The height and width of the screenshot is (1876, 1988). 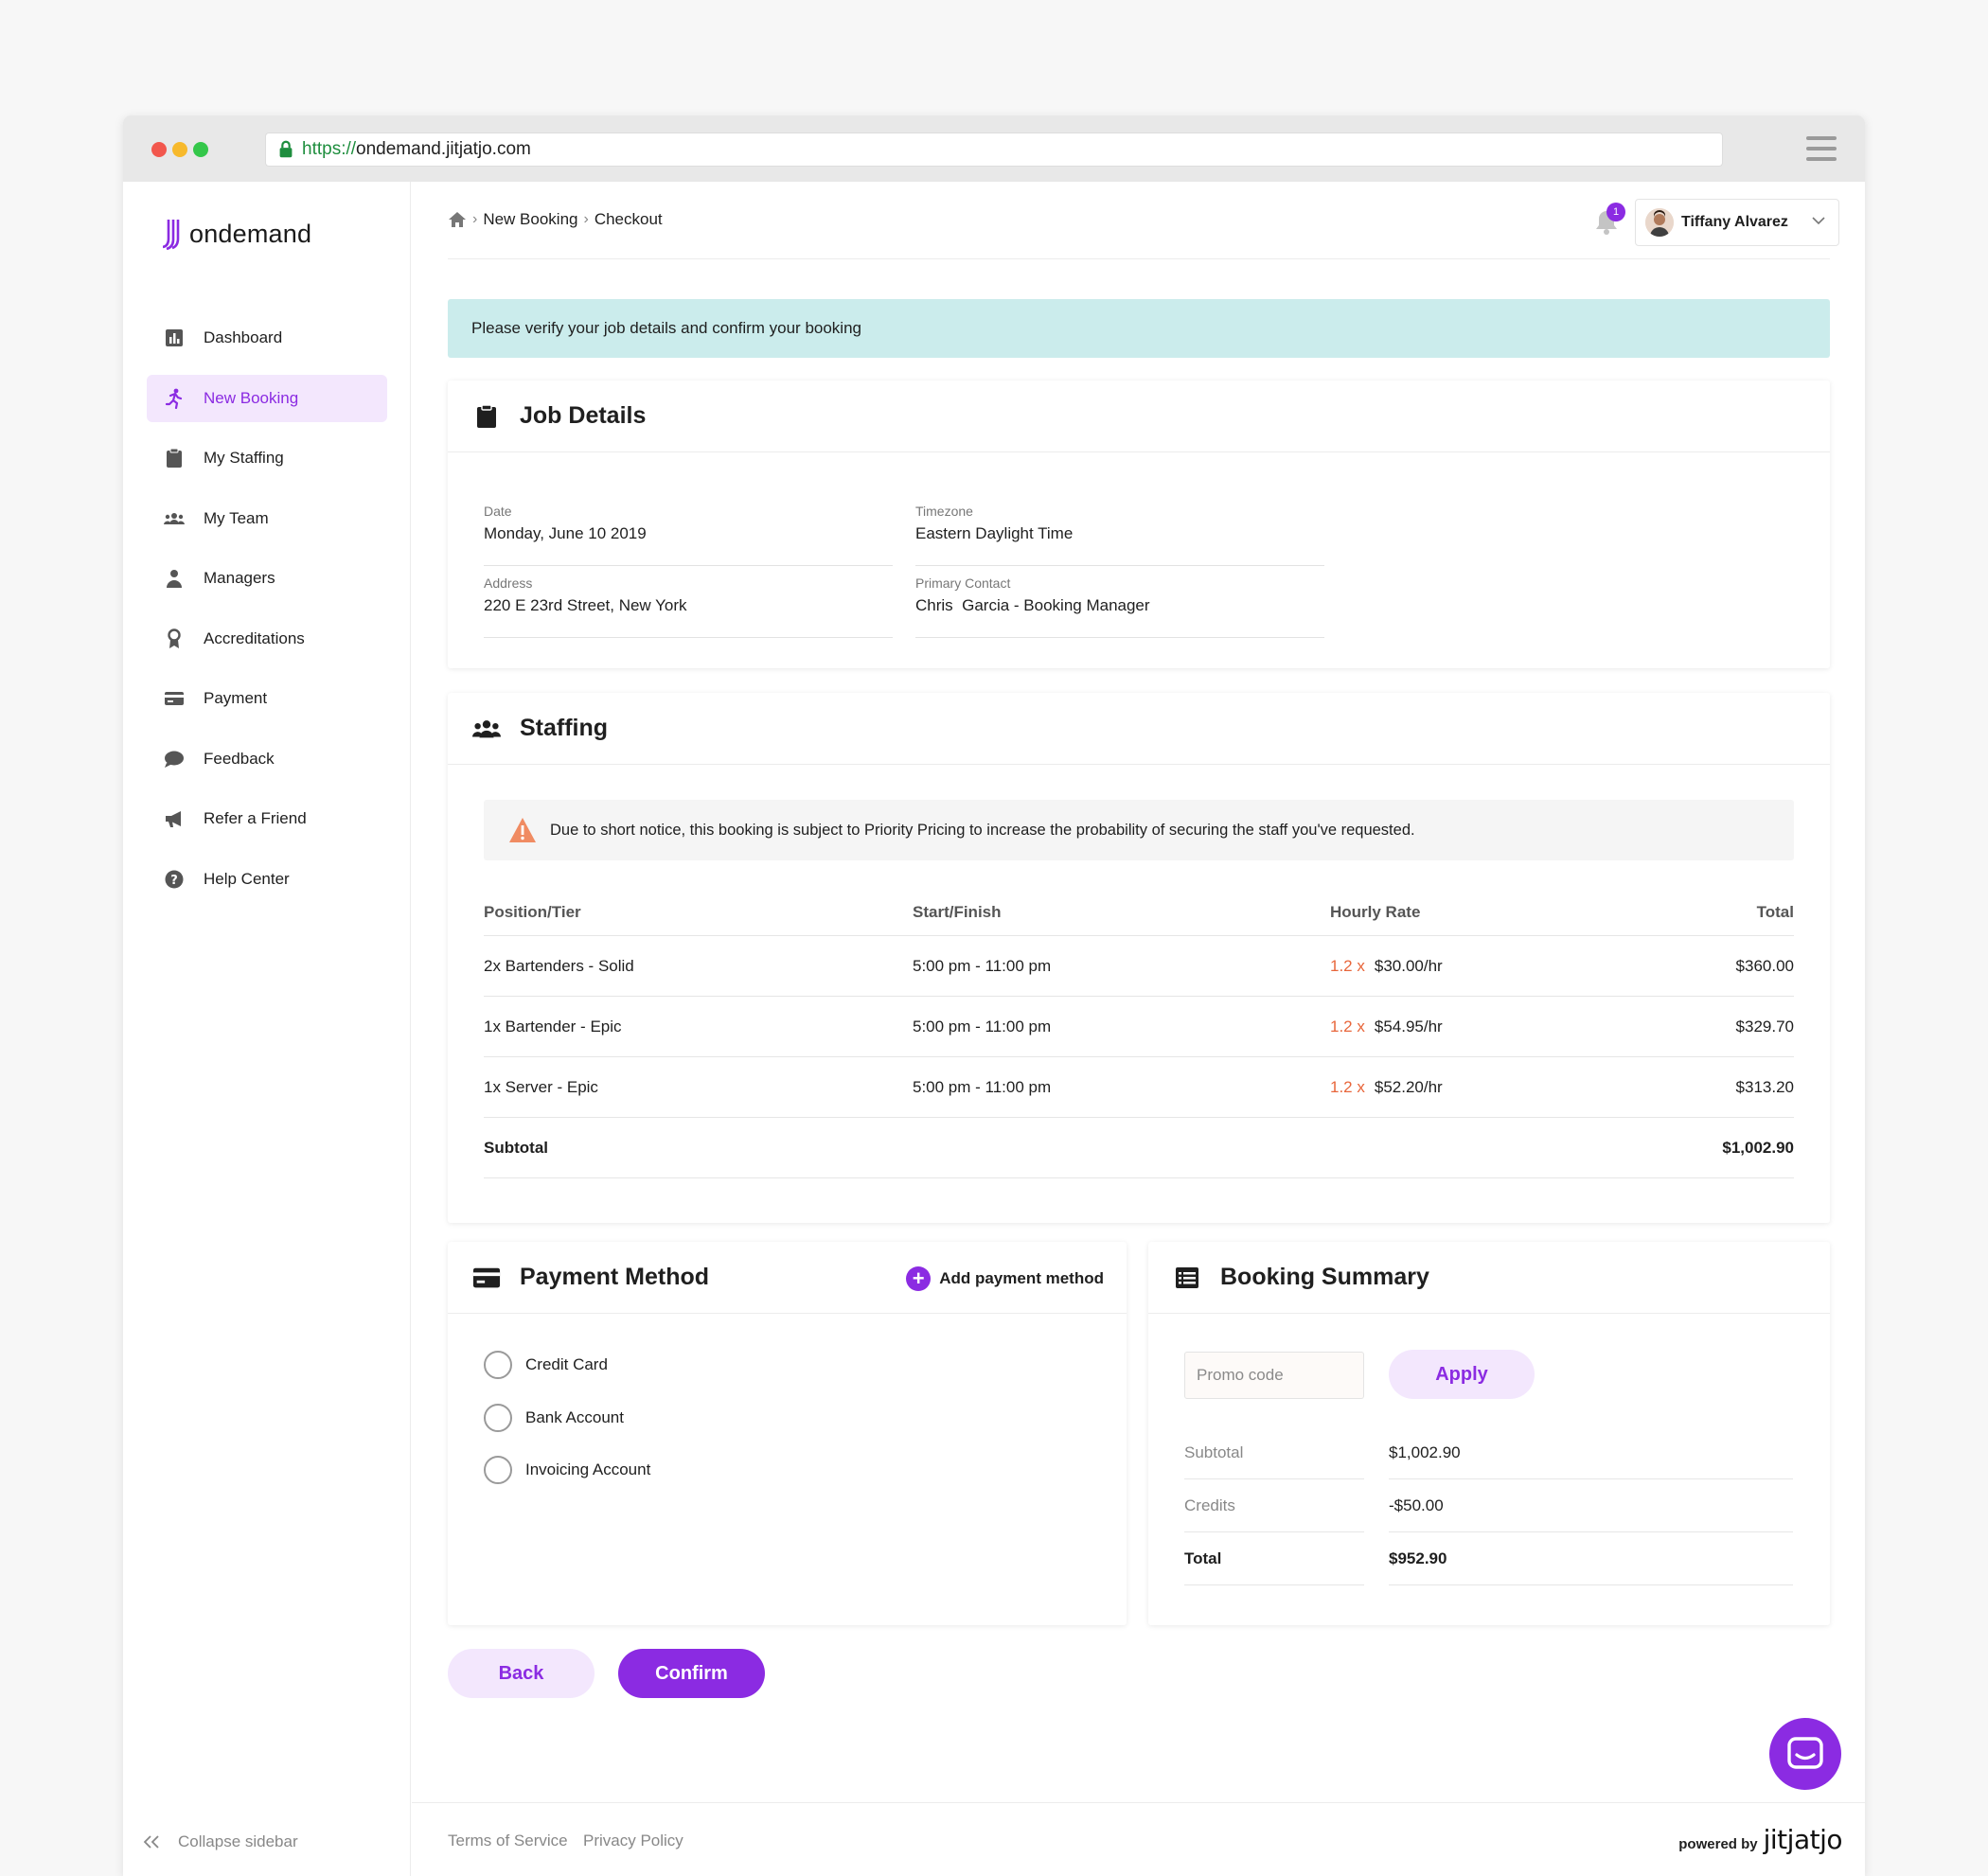 What do you see at coordinates (1021, 1278) in the screenshot?
I see `add-payment-method-label: Add payment method` at bounding box center [1021, 1278].